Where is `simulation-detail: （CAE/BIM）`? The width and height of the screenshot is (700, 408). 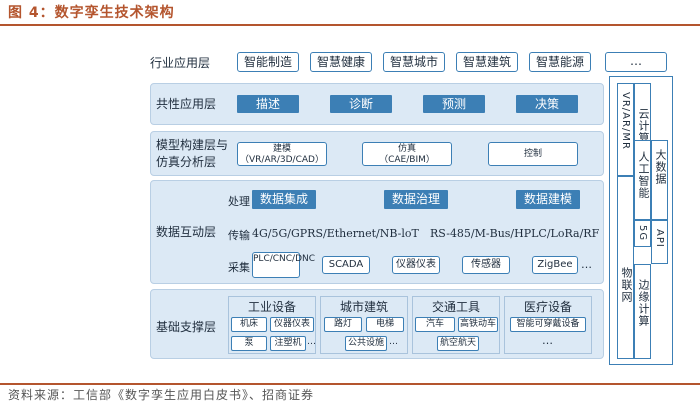 simulation-detail: （CAE/BIM） is located at coordinates (407, 160).